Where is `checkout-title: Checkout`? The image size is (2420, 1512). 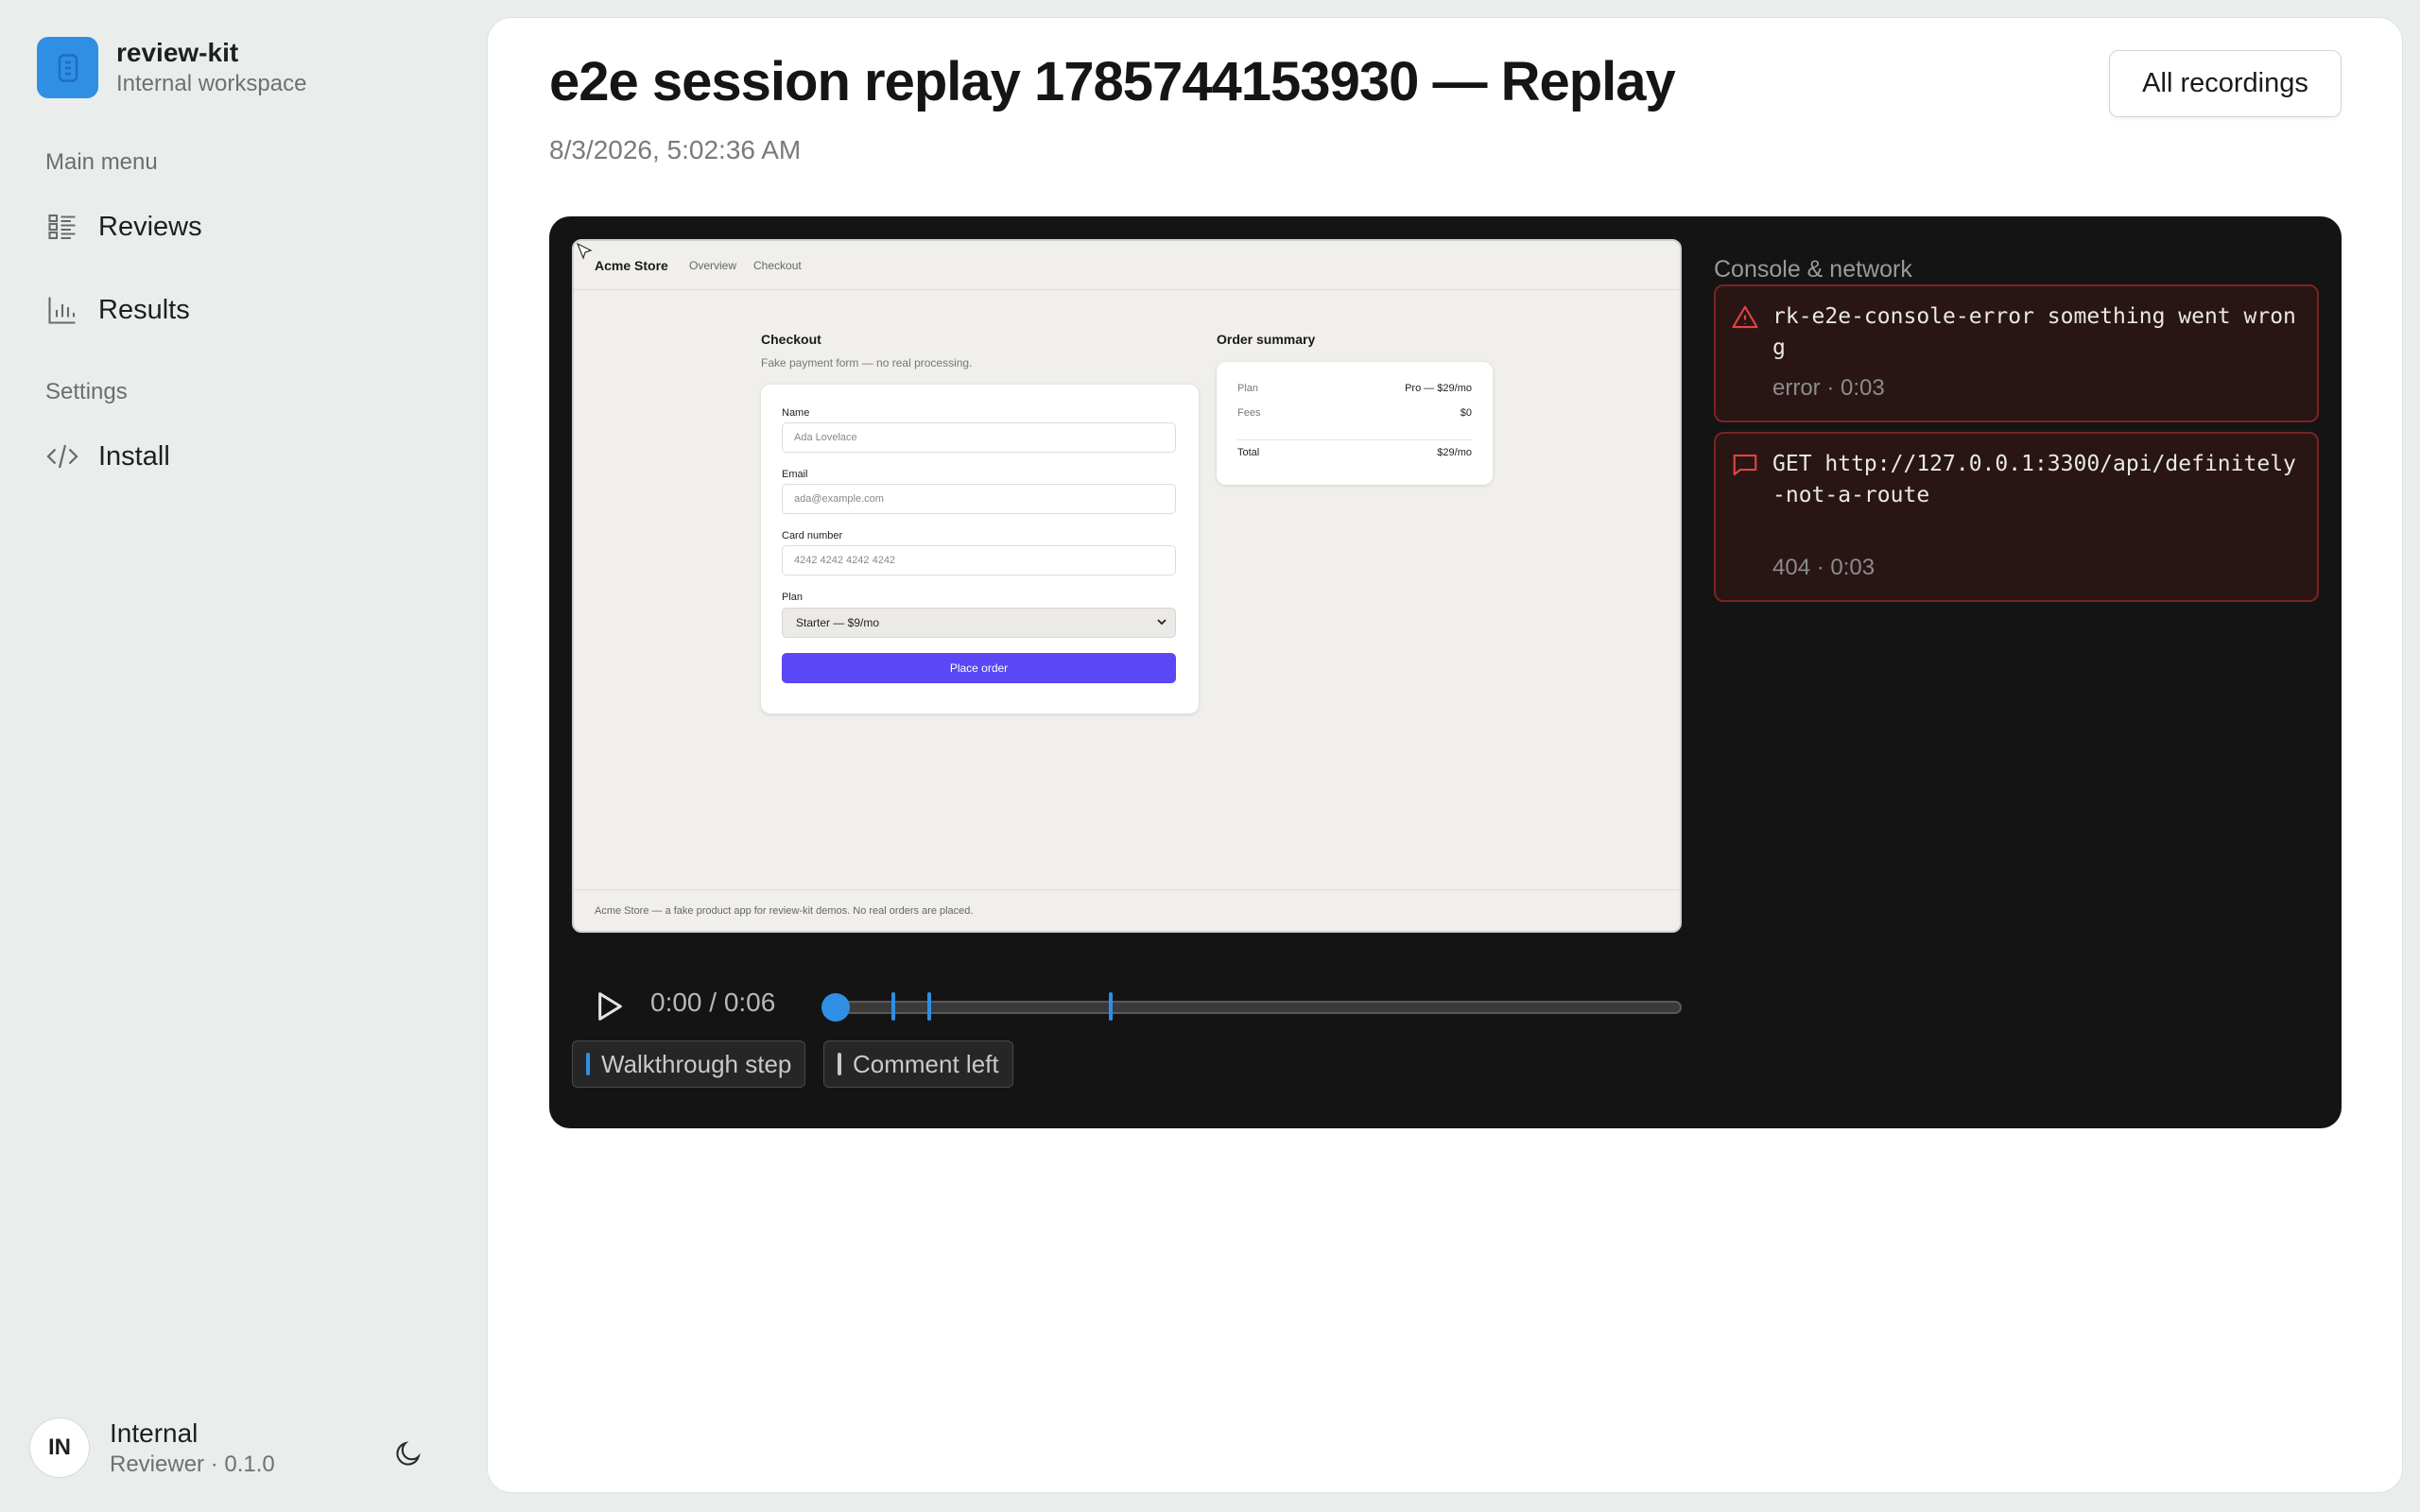
checkout-title: Checkout is located at coordinates (791, 339).